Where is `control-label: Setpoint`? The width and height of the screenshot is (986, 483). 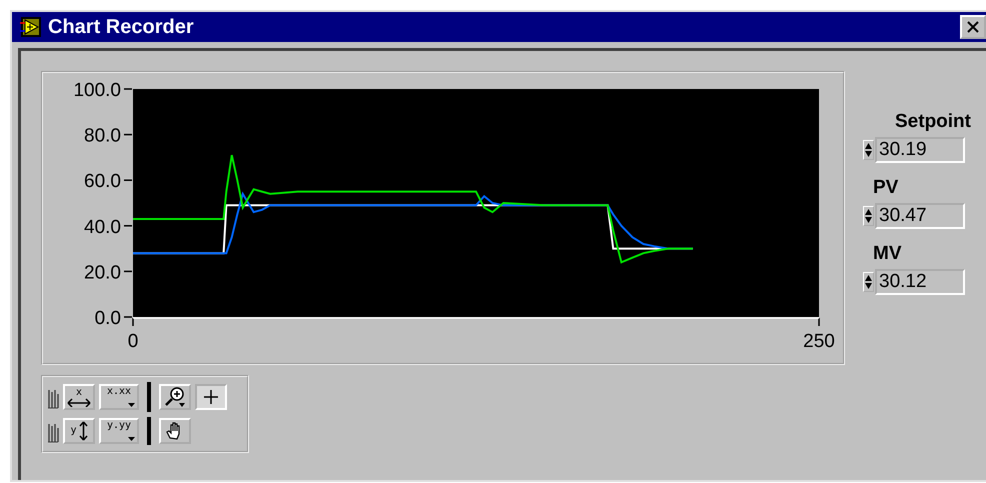
control-label: Setpoint is located at coordinates (933, 122).